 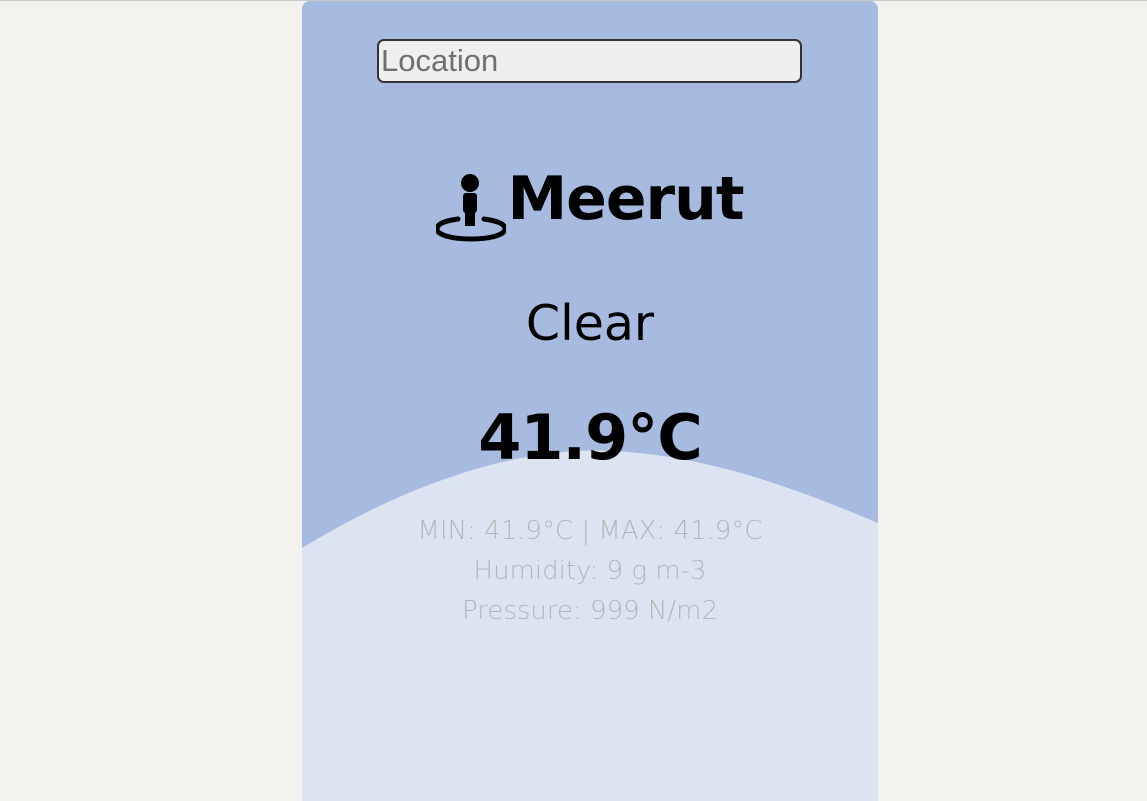 What do you see at coordinates (589, 611) in the screenshot?
I see `pressure-value: Pressure: 999 N/m2` at bounding box center [589, 611].